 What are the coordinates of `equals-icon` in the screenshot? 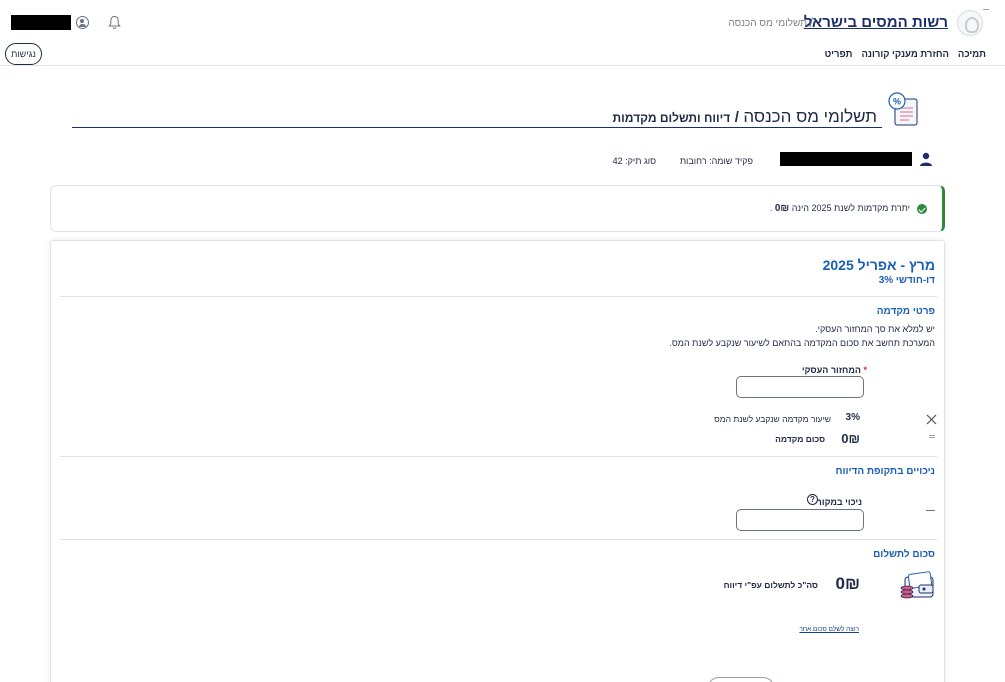 It's located at (932, 436).